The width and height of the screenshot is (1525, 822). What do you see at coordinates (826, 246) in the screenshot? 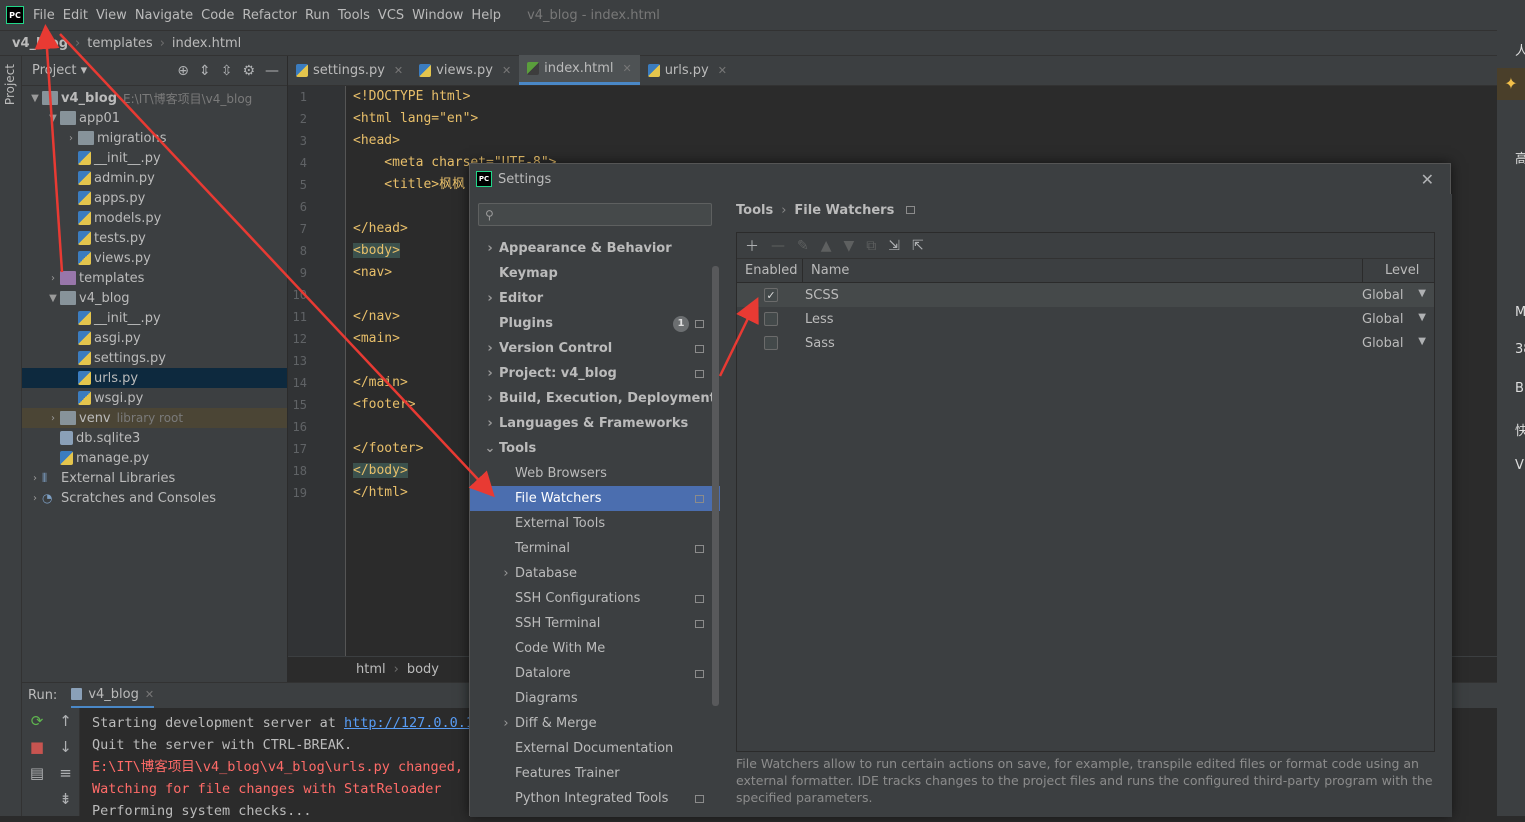
I see `move-up-icon: ▲` at bounding box center [826, 246].